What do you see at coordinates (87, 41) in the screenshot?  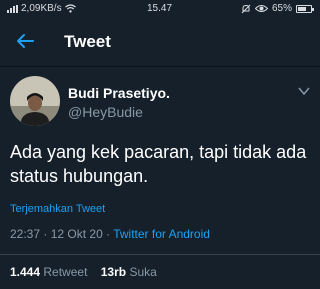 I see `page-title: Tweet` at bounding box center [87, 41].